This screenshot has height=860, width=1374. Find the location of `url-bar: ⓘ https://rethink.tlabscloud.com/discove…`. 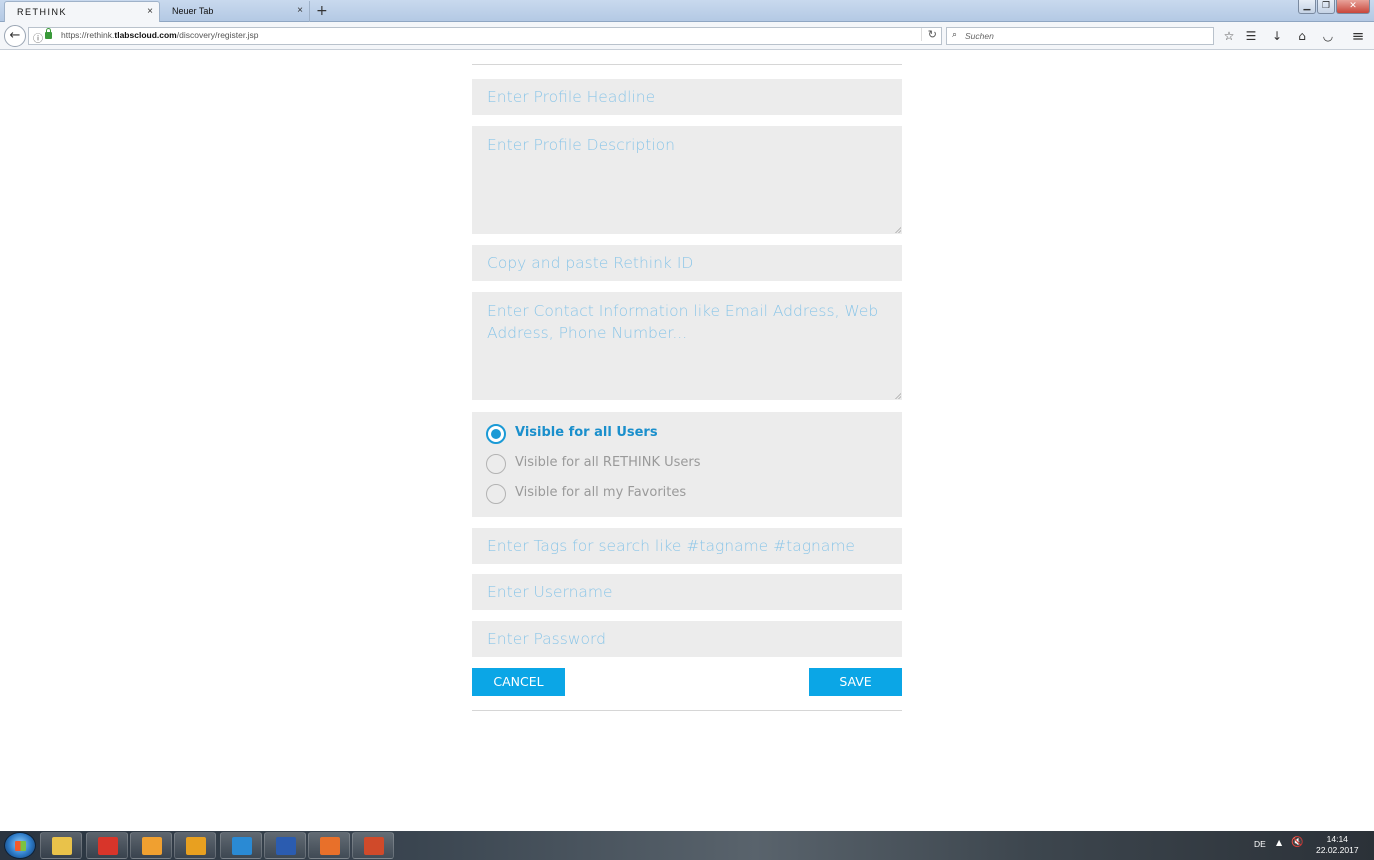

url-bar: ⓘ https://rethink.tlabscloud.com/discove… is located at coordinates (485, 36).